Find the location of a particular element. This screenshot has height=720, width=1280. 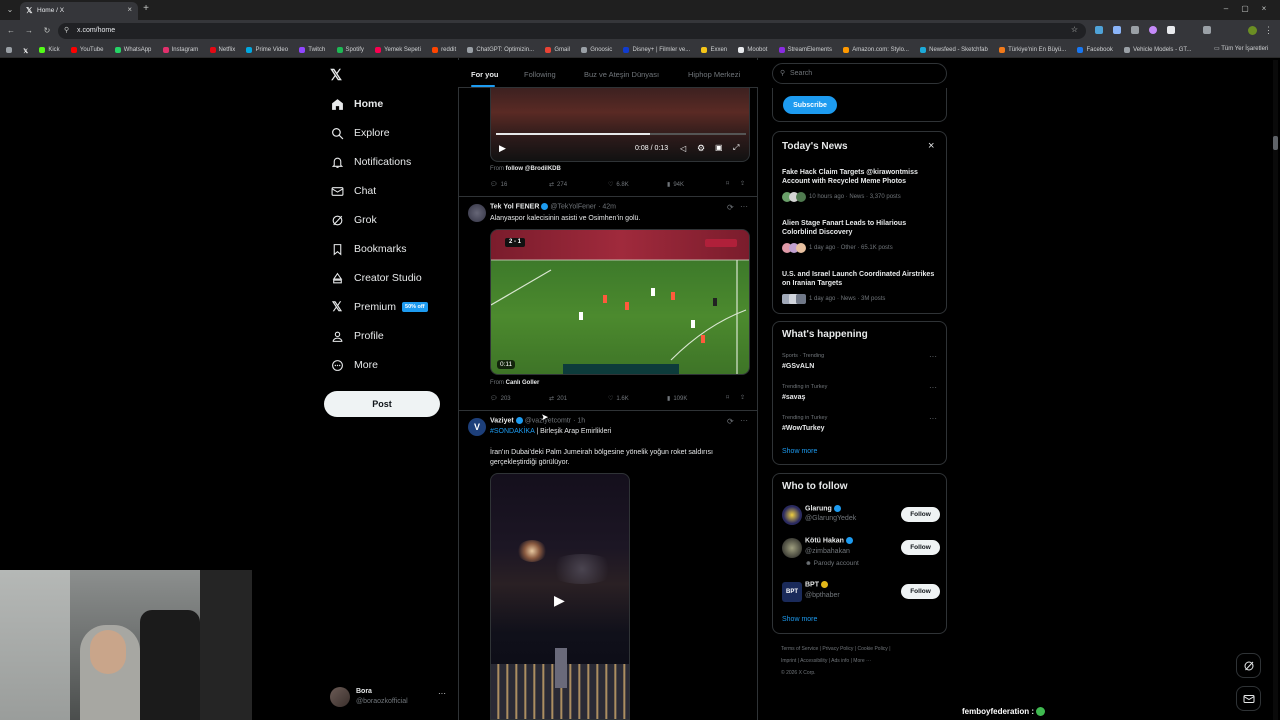

footer-link: Terms of Service is located at coordinates (799, 649).